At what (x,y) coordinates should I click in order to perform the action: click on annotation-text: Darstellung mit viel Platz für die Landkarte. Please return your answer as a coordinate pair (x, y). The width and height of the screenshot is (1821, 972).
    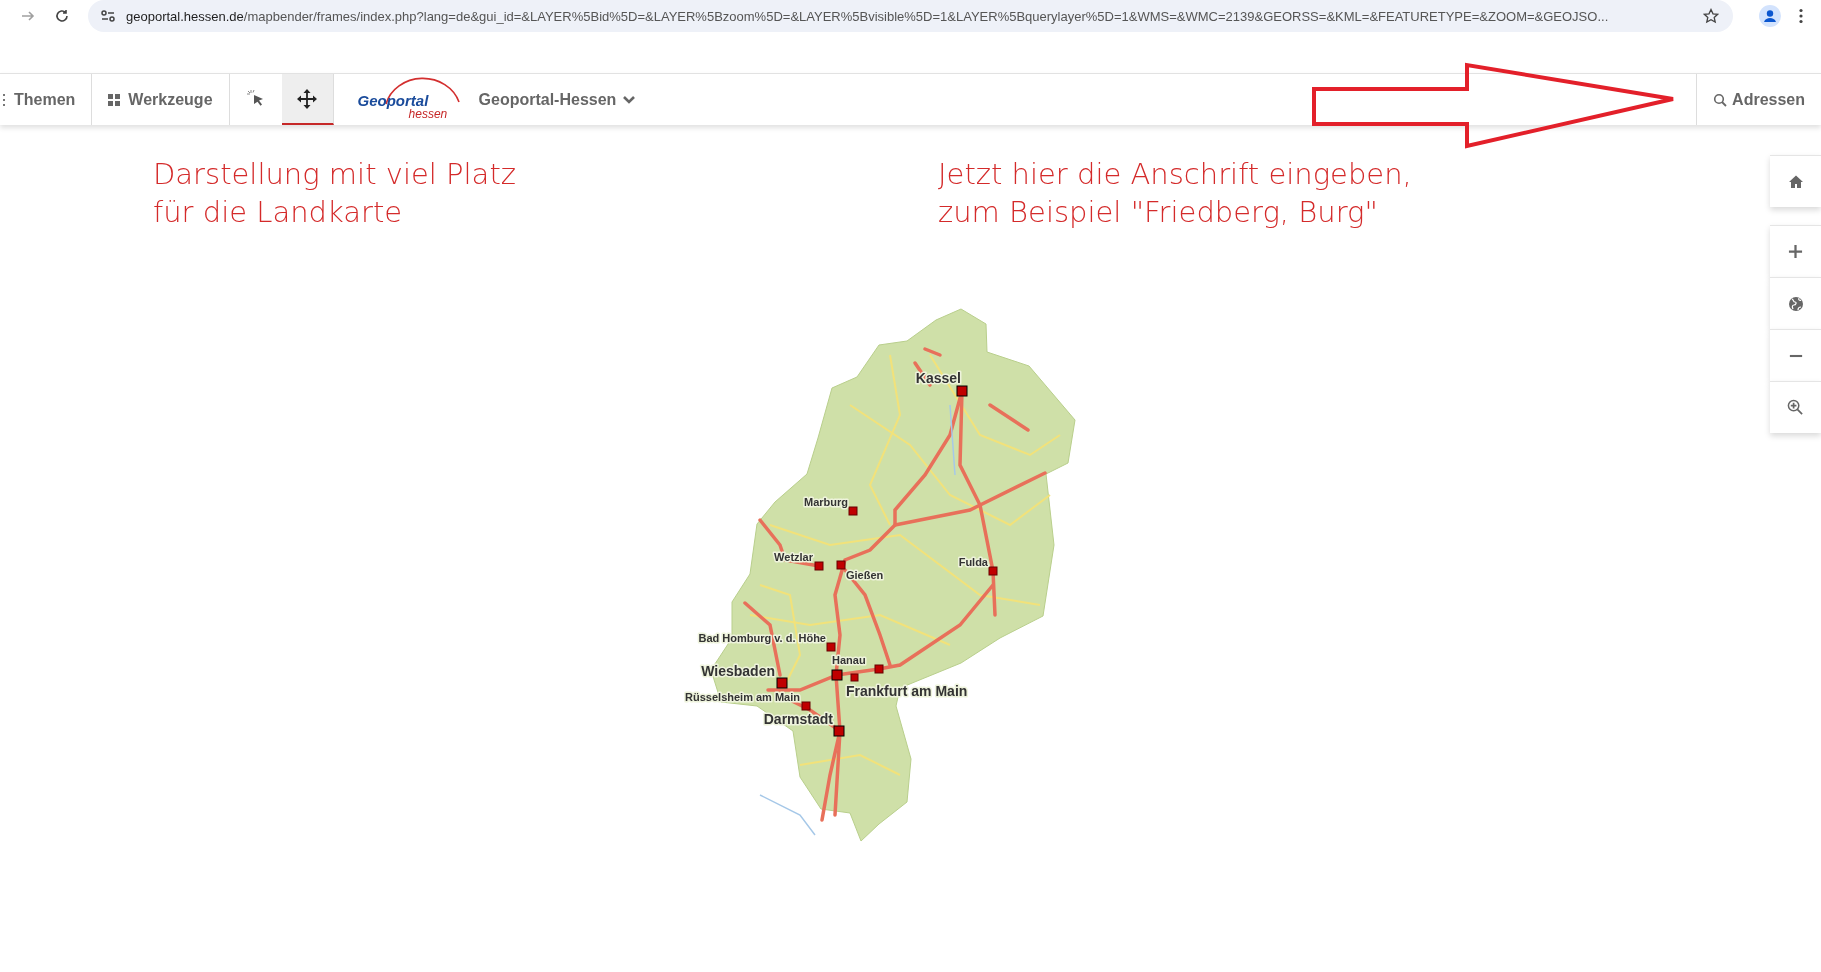
    Looking at the image, I should click on (335, 193).